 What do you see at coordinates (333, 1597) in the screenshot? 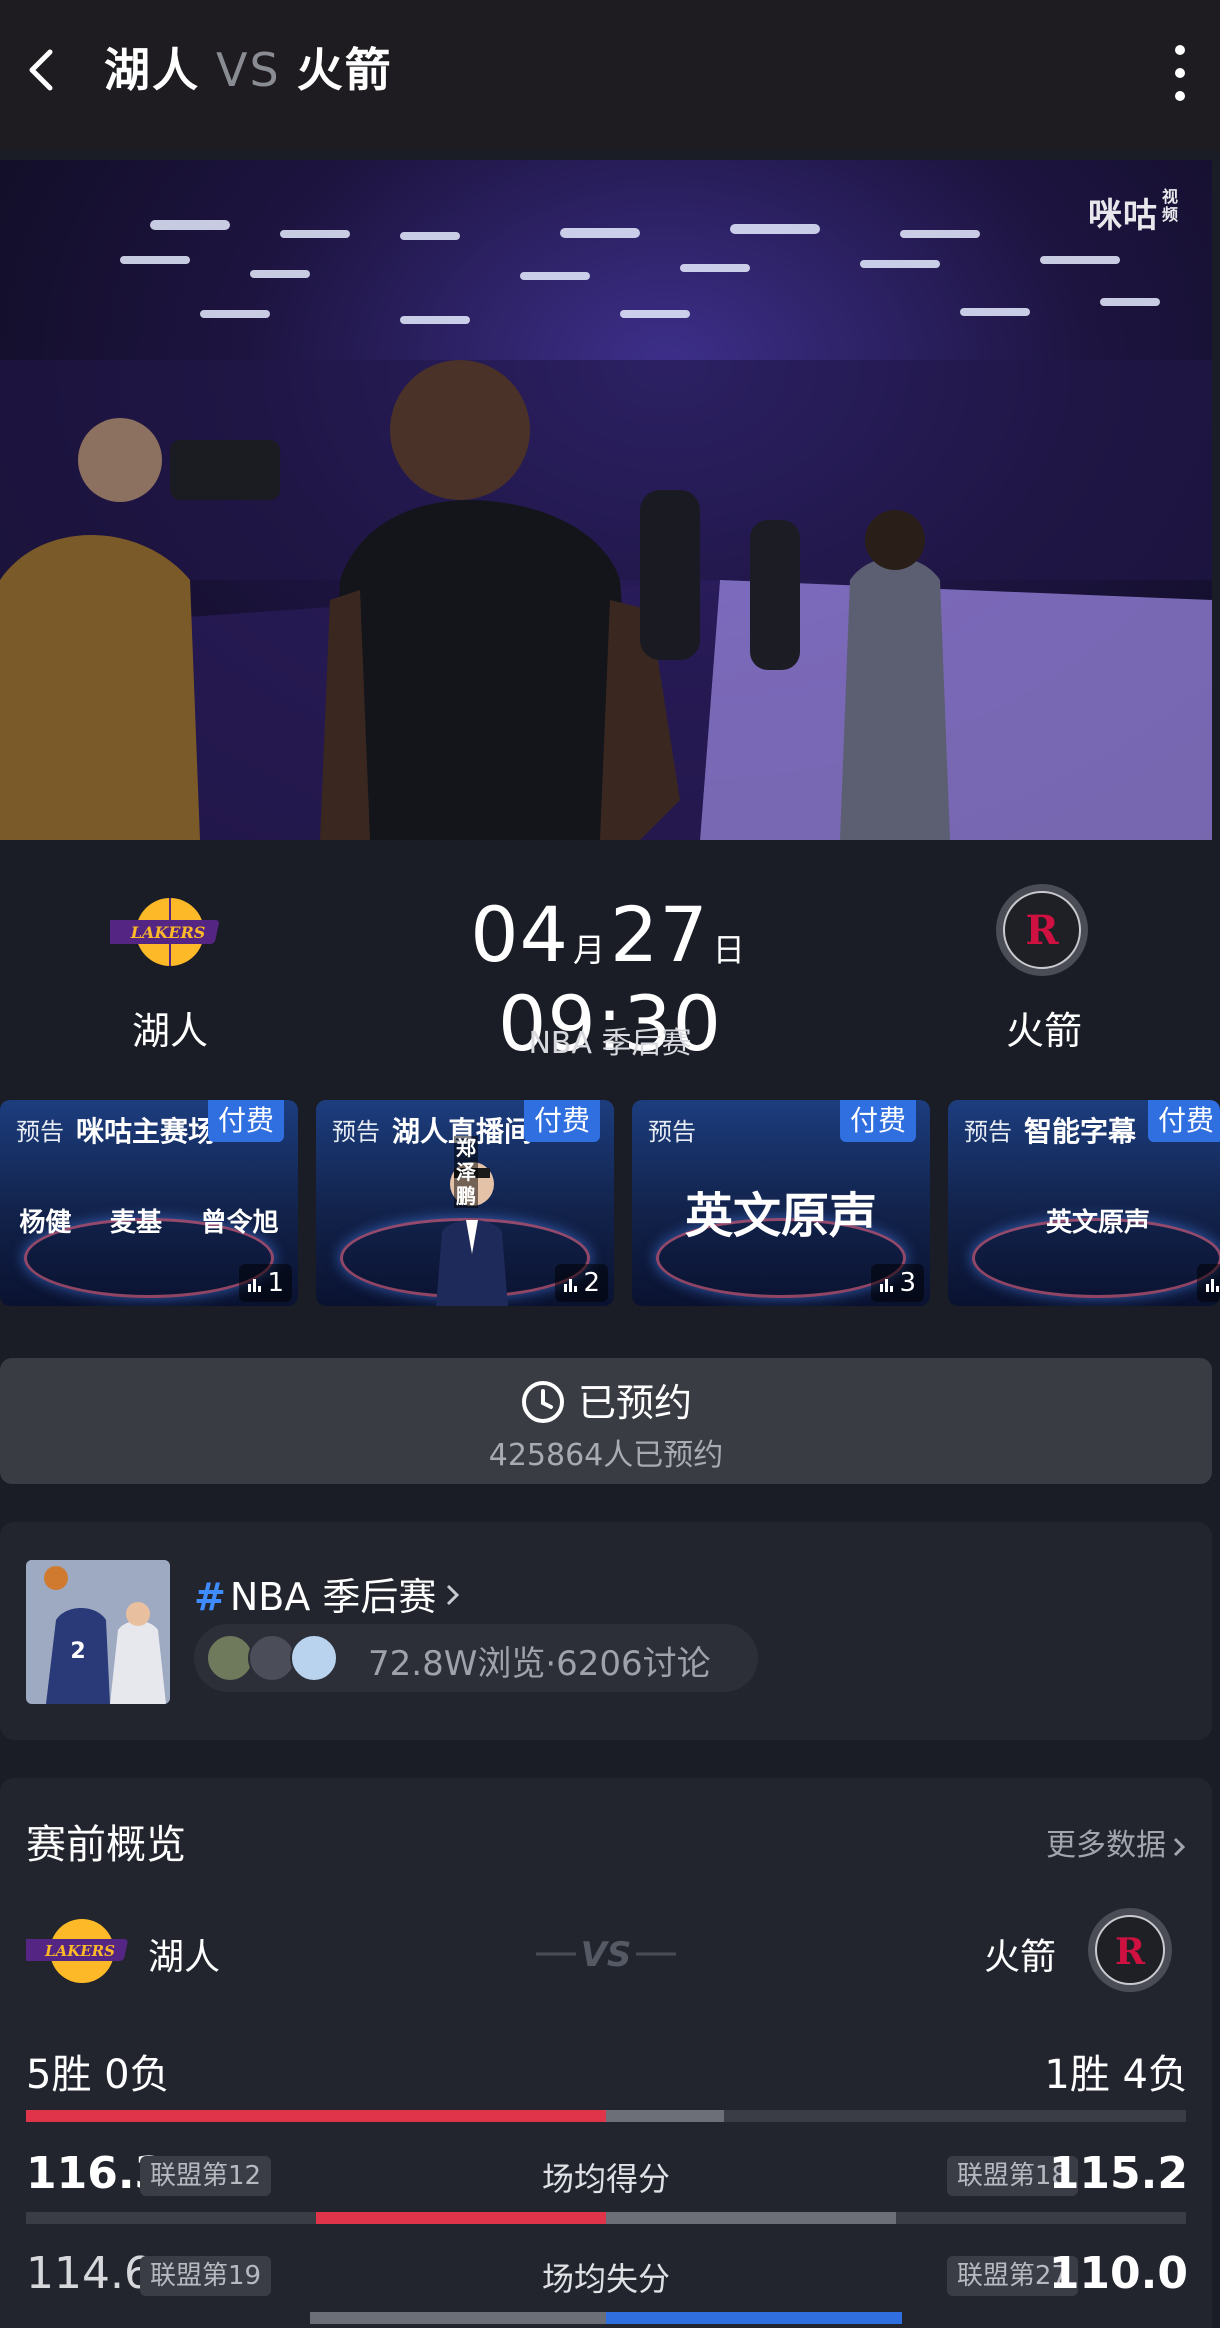
I see `topic-title-text: NBA 季后赛` at bounding box center [333, 1597].